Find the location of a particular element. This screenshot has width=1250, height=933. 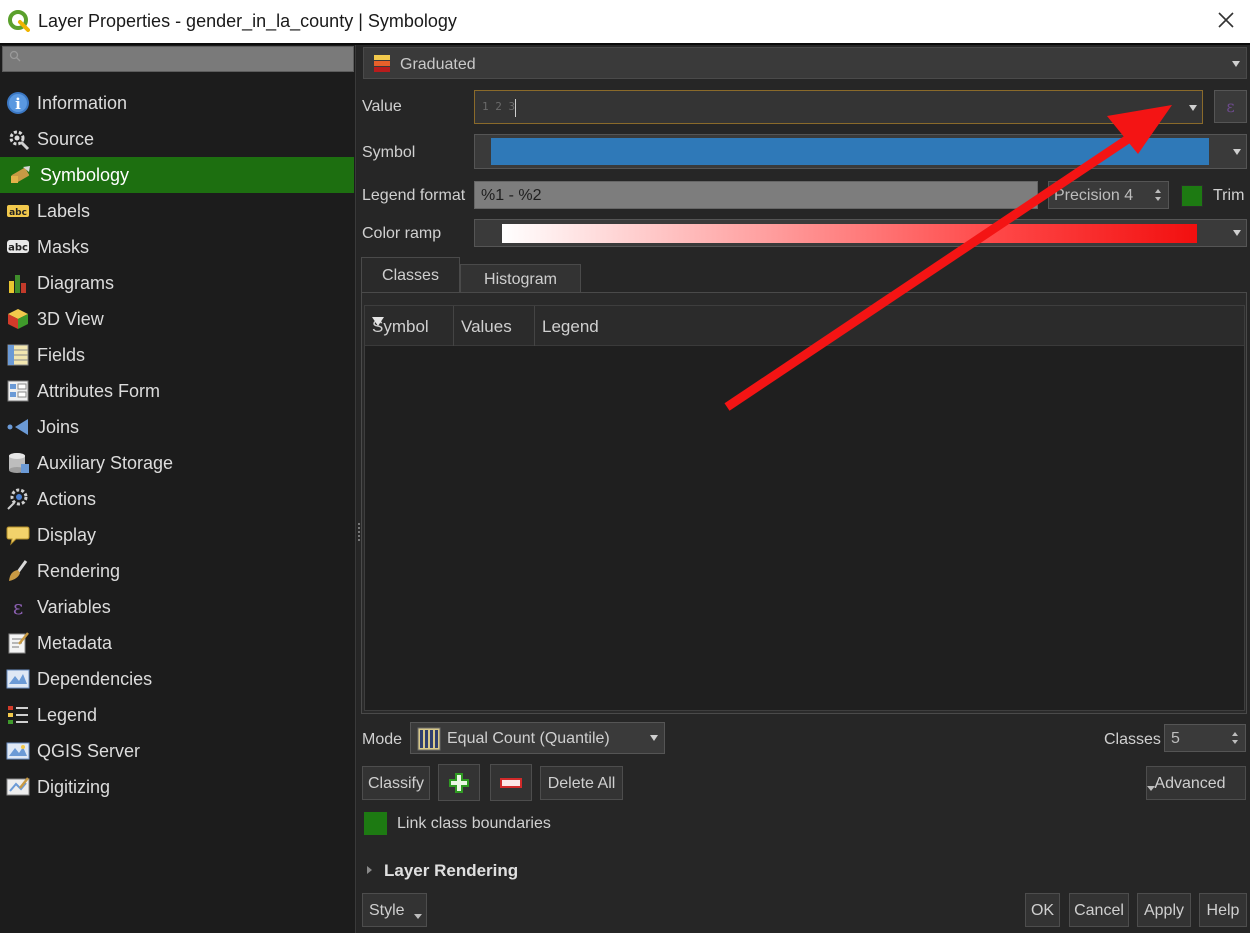

color-ramp-combo is located at coordinates (860, 233).